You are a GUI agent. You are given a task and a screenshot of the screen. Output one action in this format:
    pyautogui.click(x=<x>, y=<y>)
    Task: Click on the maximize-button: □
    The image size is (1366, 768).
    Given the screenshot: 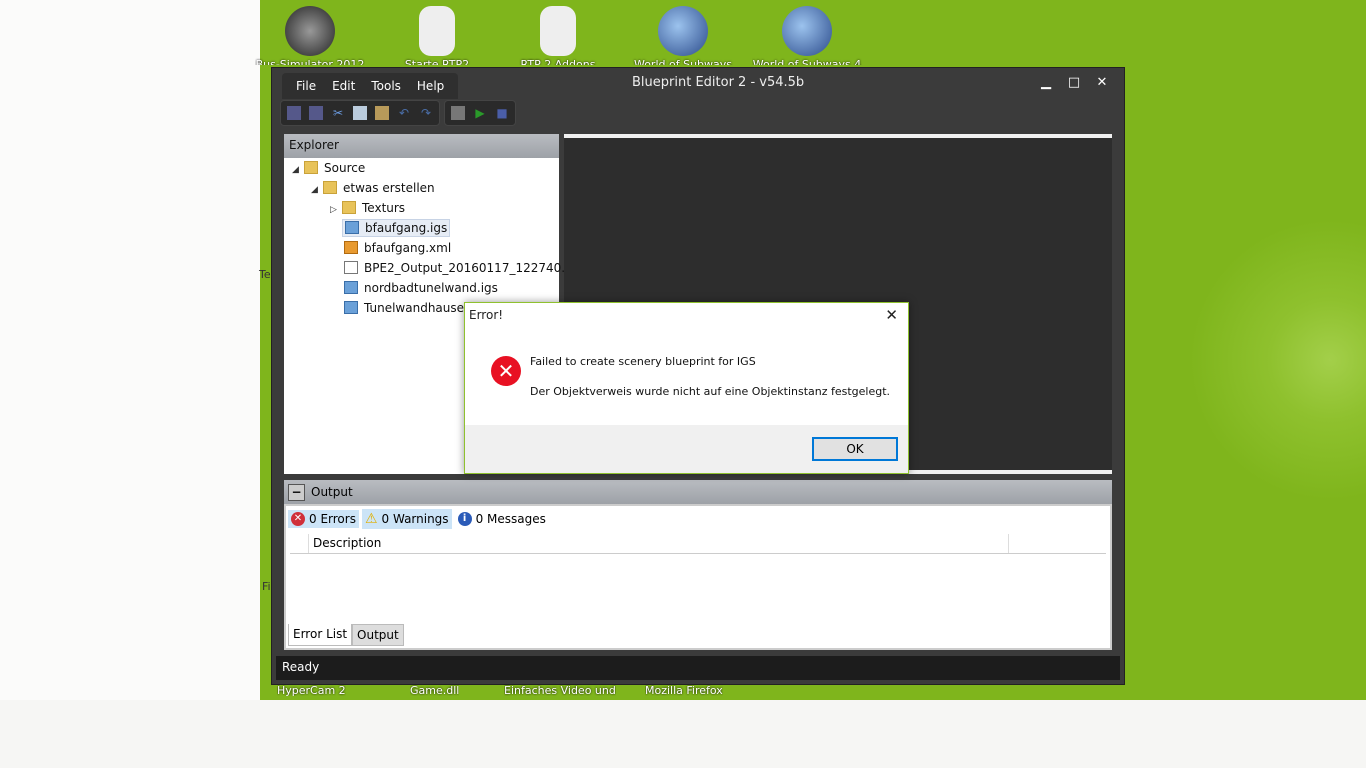 What is the action you would take?
    pyautogui.click(x=1074, y=83)
    